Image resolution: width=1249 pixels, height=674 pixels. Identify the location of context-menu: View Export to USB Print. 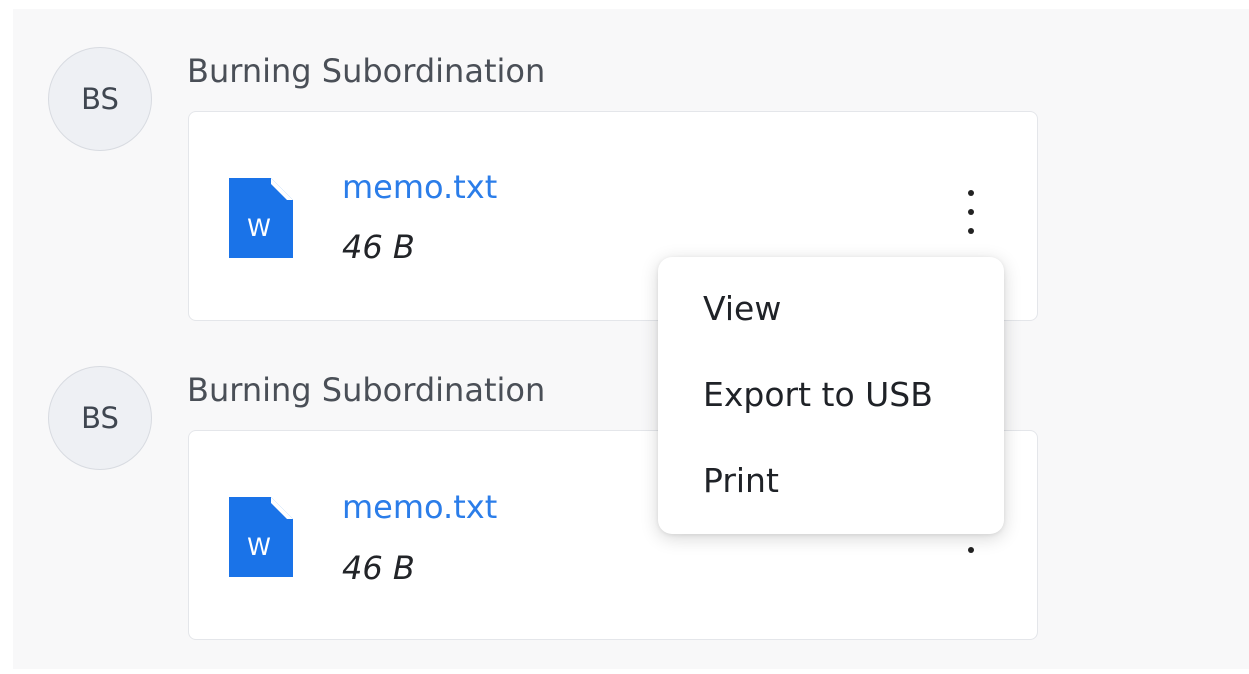
(831, 395).